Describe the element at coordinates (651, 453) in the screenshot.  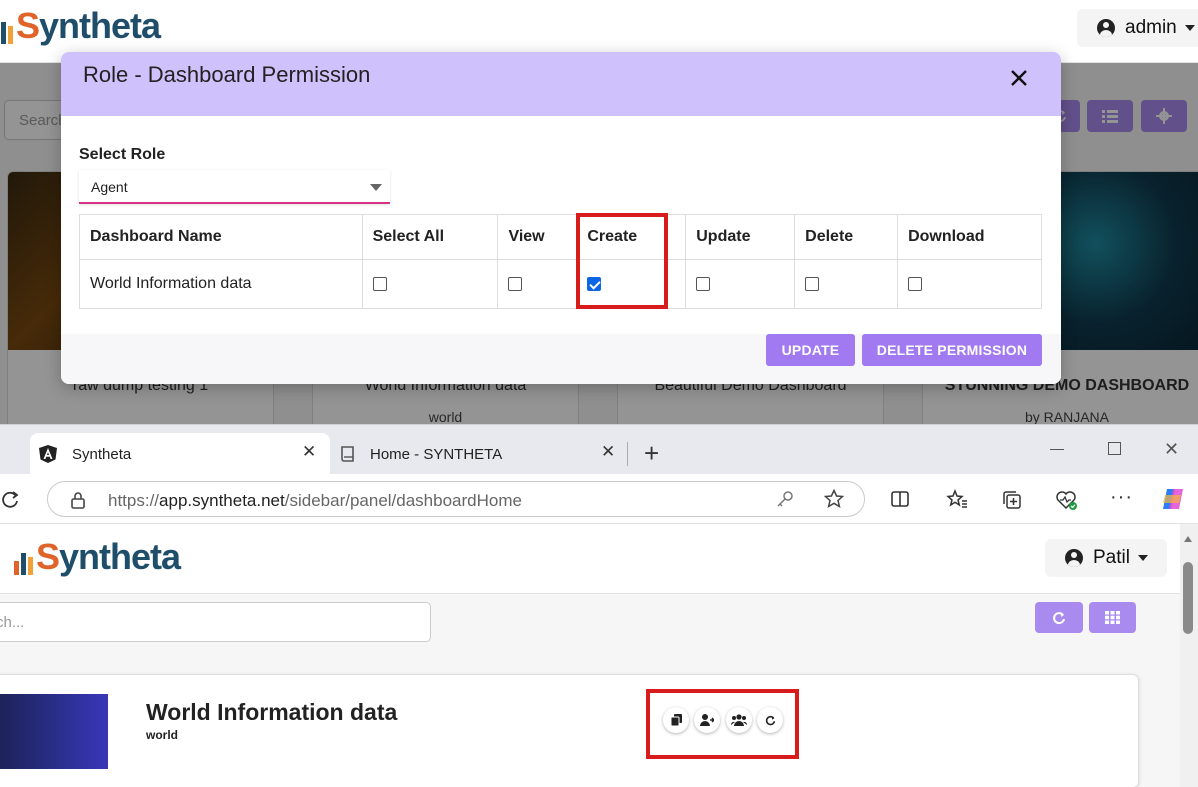
I see `new-tab-icon: +` at that location.